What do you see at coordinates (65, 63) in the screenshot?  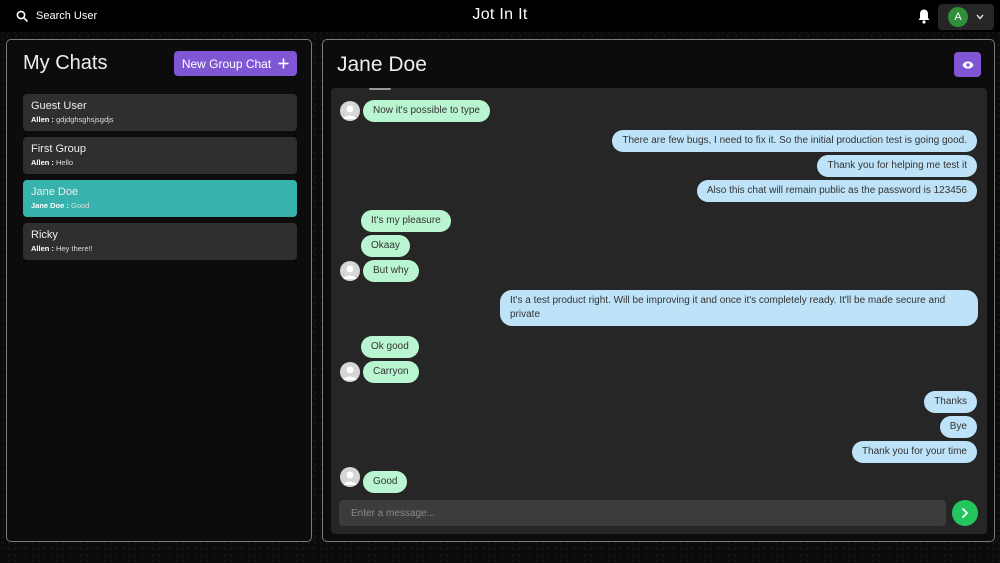 I see `my-chats-title: My Chats` at bounding box center [65, 63].